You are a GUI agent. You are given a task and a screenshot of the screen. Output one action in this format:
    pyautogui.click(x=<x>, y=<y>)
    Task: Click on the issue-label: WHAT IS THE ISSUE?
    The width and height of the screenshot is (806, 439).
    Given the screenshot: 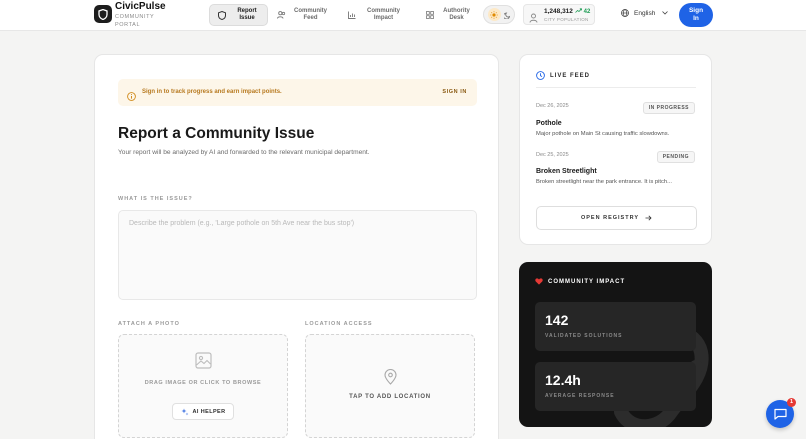 What is the action you would take?
    pyautogui.click(x=155, y=199)
    